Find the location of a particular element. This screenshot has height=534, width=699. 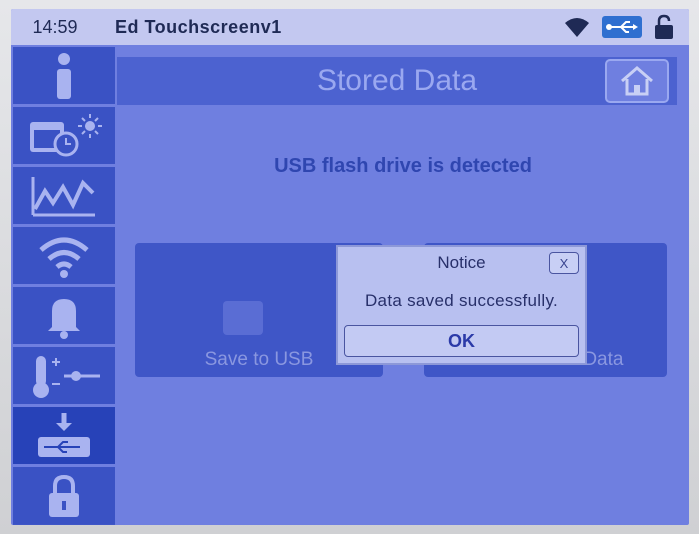

clock: 14:59 is located at coordinates (55, 26).